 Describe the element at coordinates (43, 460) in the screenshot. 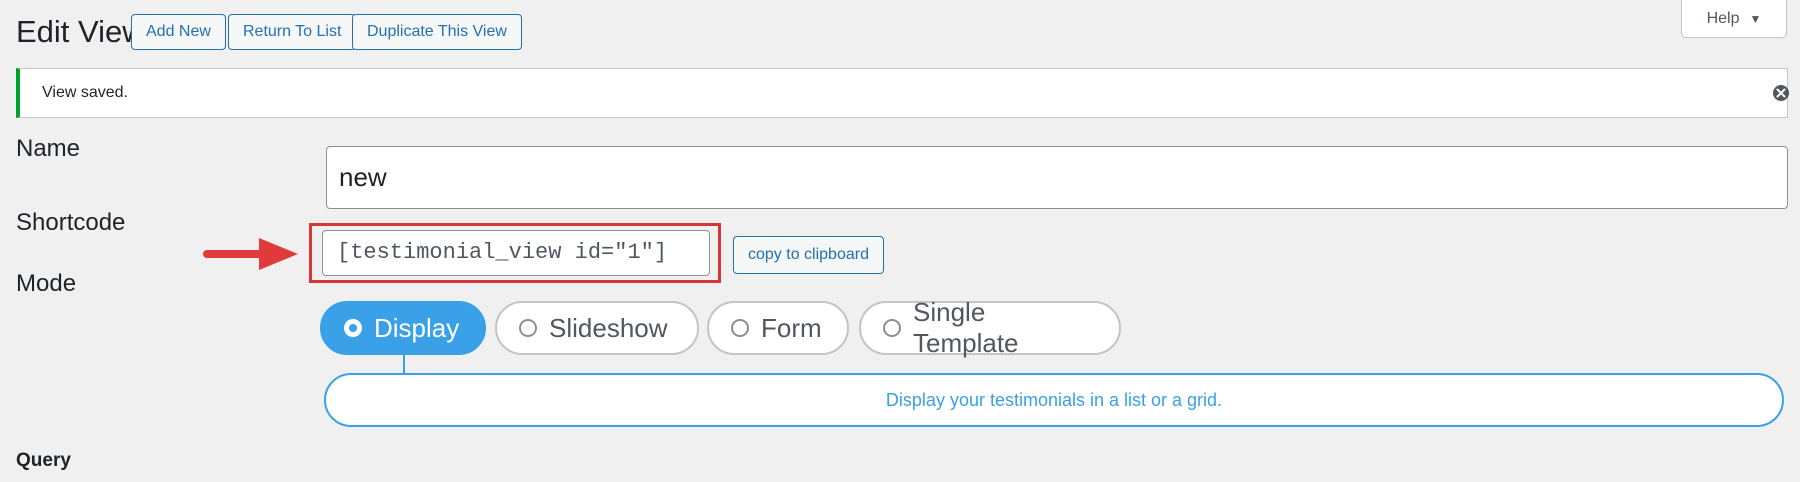

I see `query-section-heading: Query` at that location.